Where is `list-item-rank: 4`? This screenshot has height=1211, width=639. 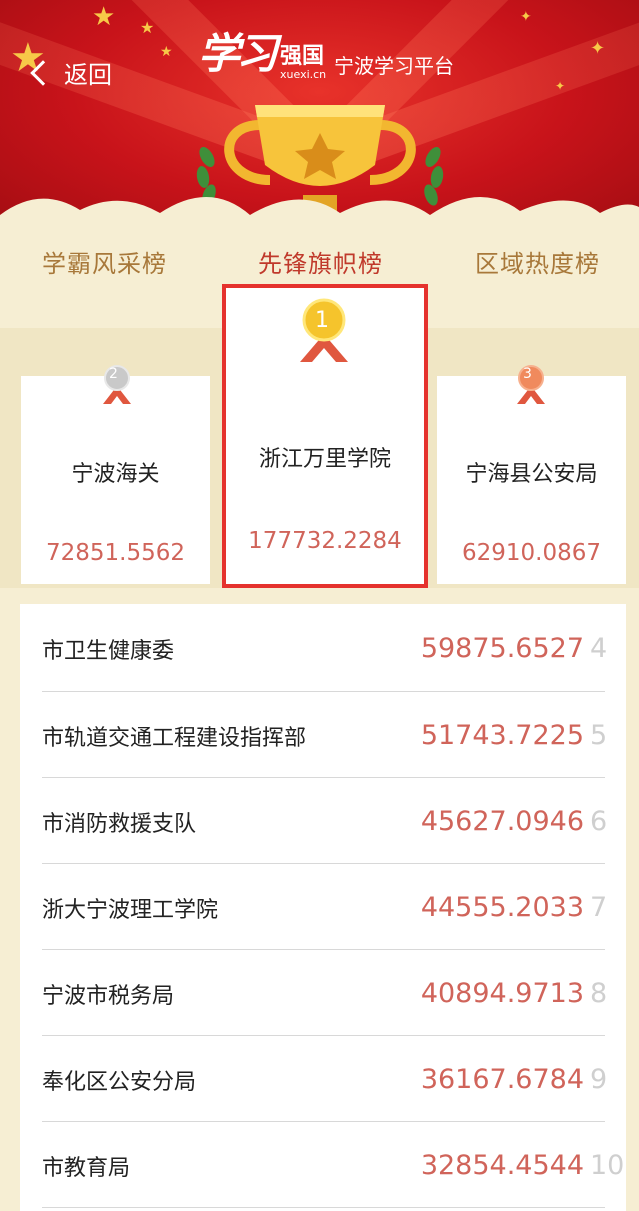 list-item-rank: 4 is located at coordinates (599, 648).